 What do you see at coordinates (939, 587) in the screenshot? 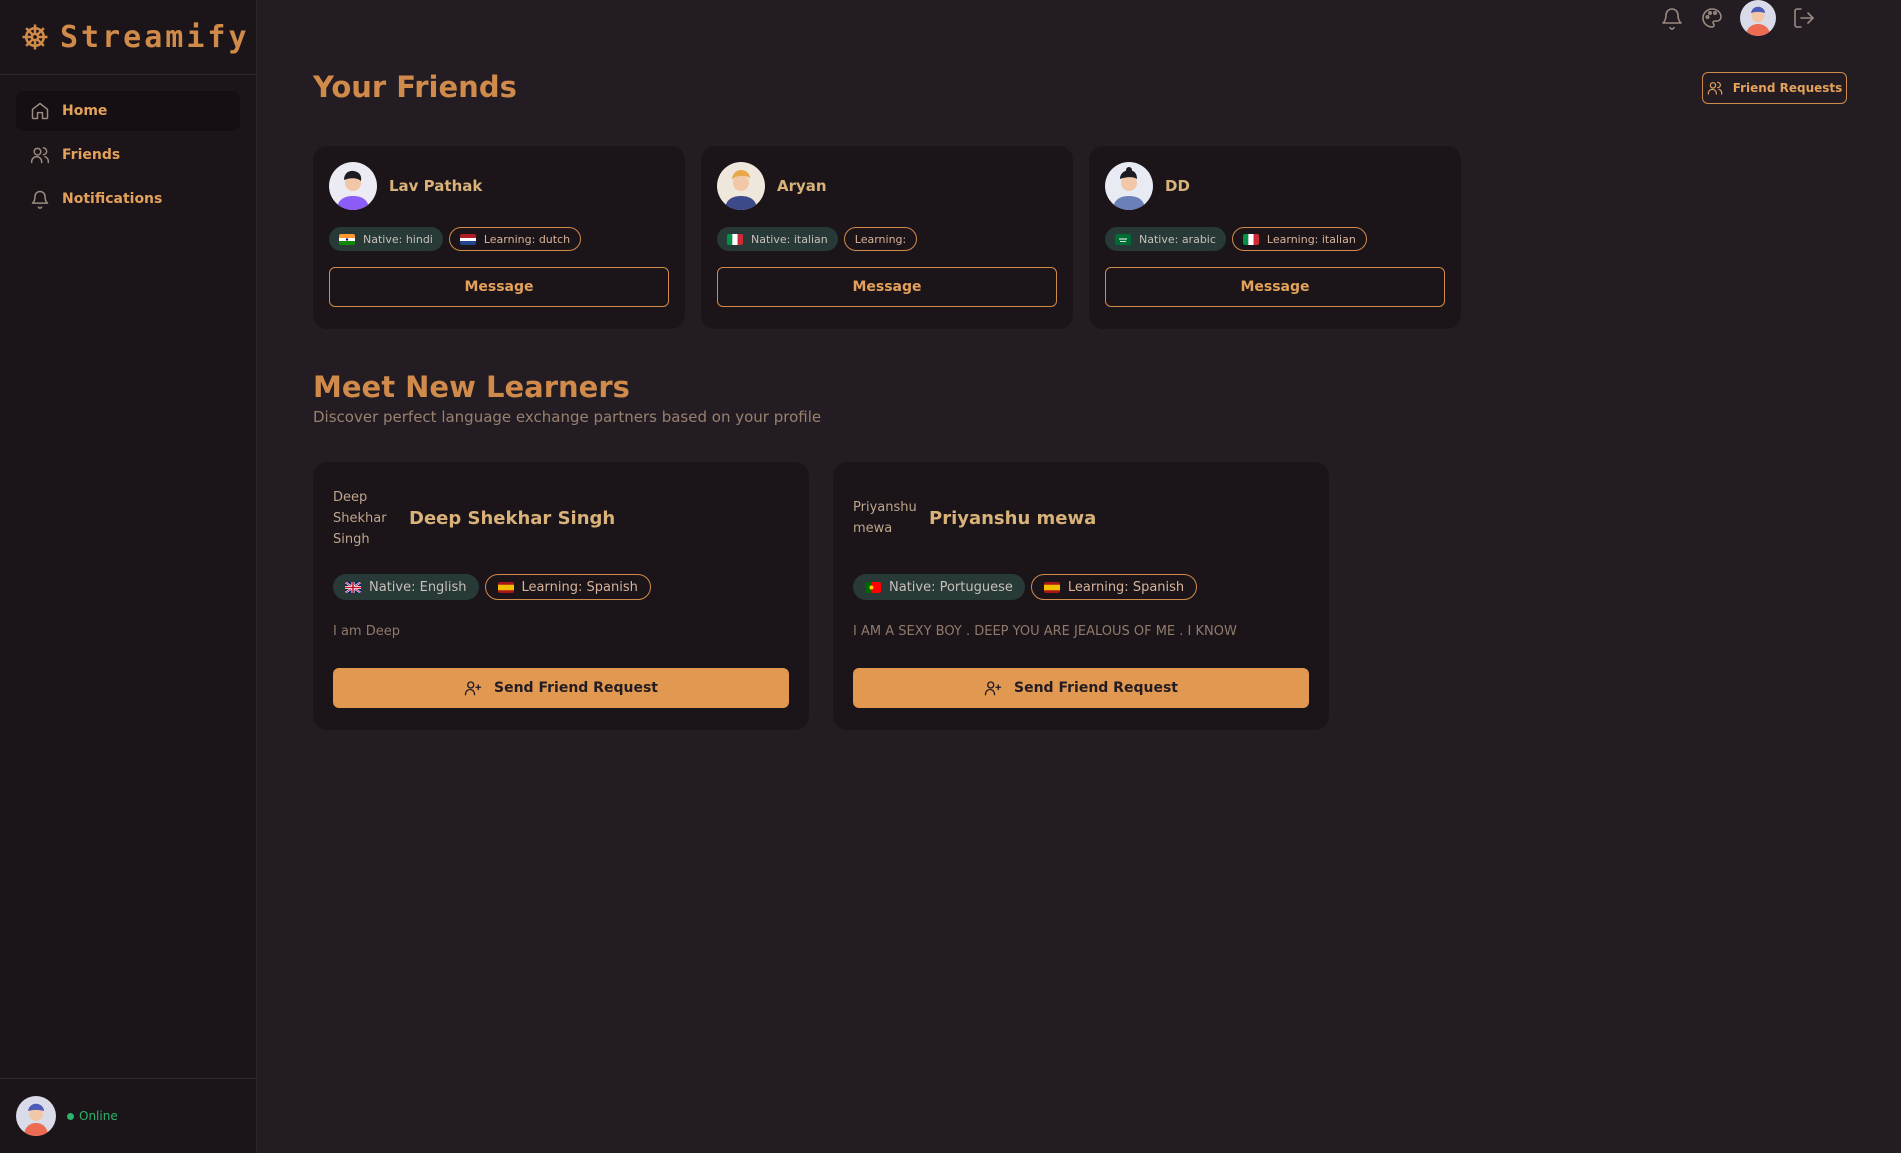
I see `native-language-badge: Native: Portuguese` at bounding box center [939, 587].